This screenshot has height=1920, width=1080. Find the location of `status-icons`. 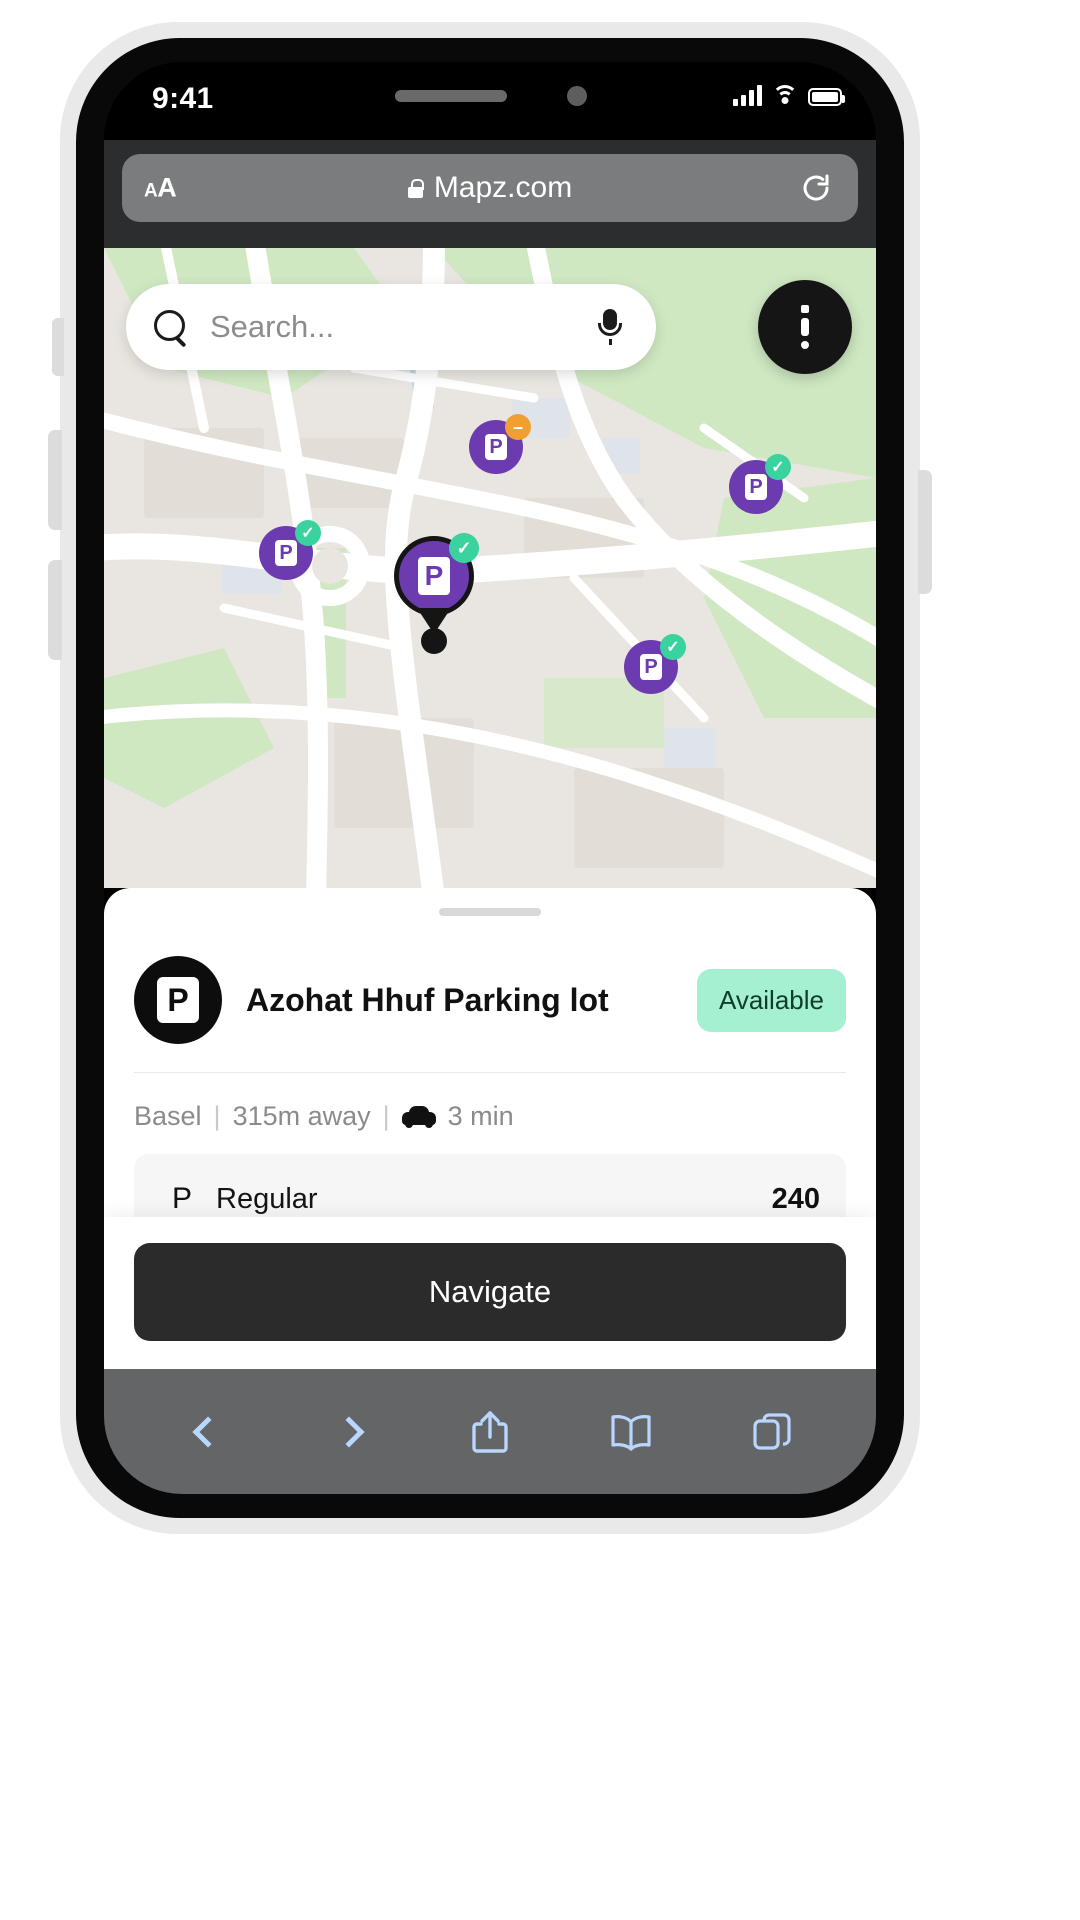

status-icons is located at coordinates (789, 95).